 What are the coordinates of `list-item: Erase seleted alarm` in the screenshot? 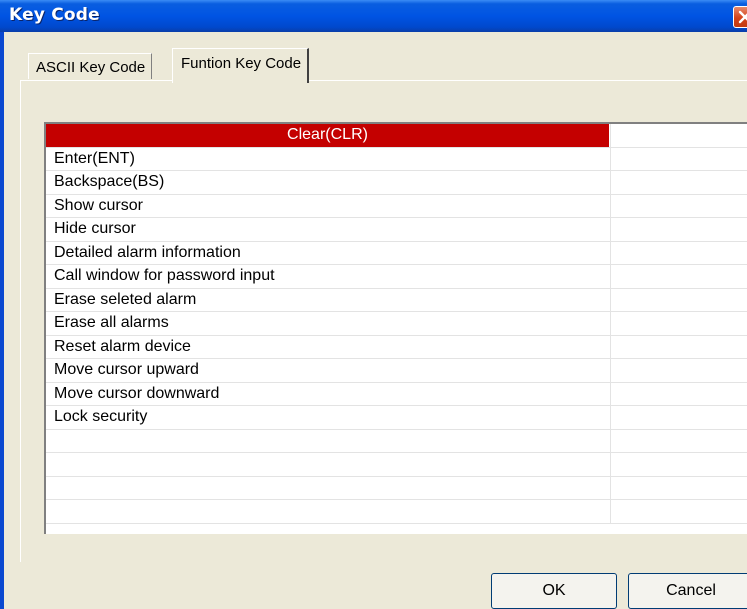 It's located at (396, 300).